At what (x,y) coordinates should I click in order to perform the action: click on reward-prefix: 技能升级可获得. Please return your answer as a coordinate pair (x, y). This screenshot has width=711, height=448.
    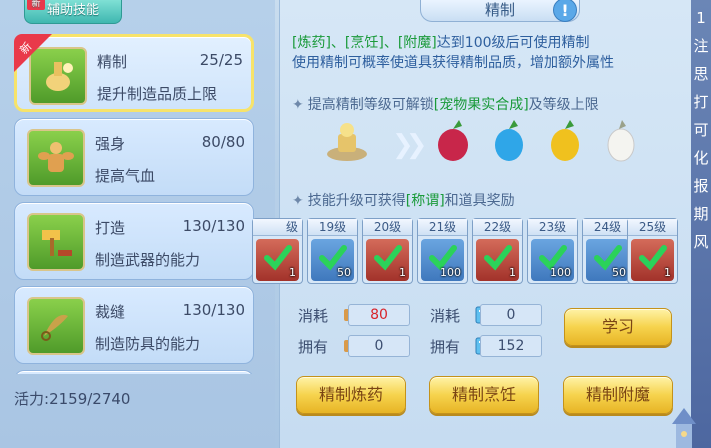
    Looking at the image, I should click on (356, 201).